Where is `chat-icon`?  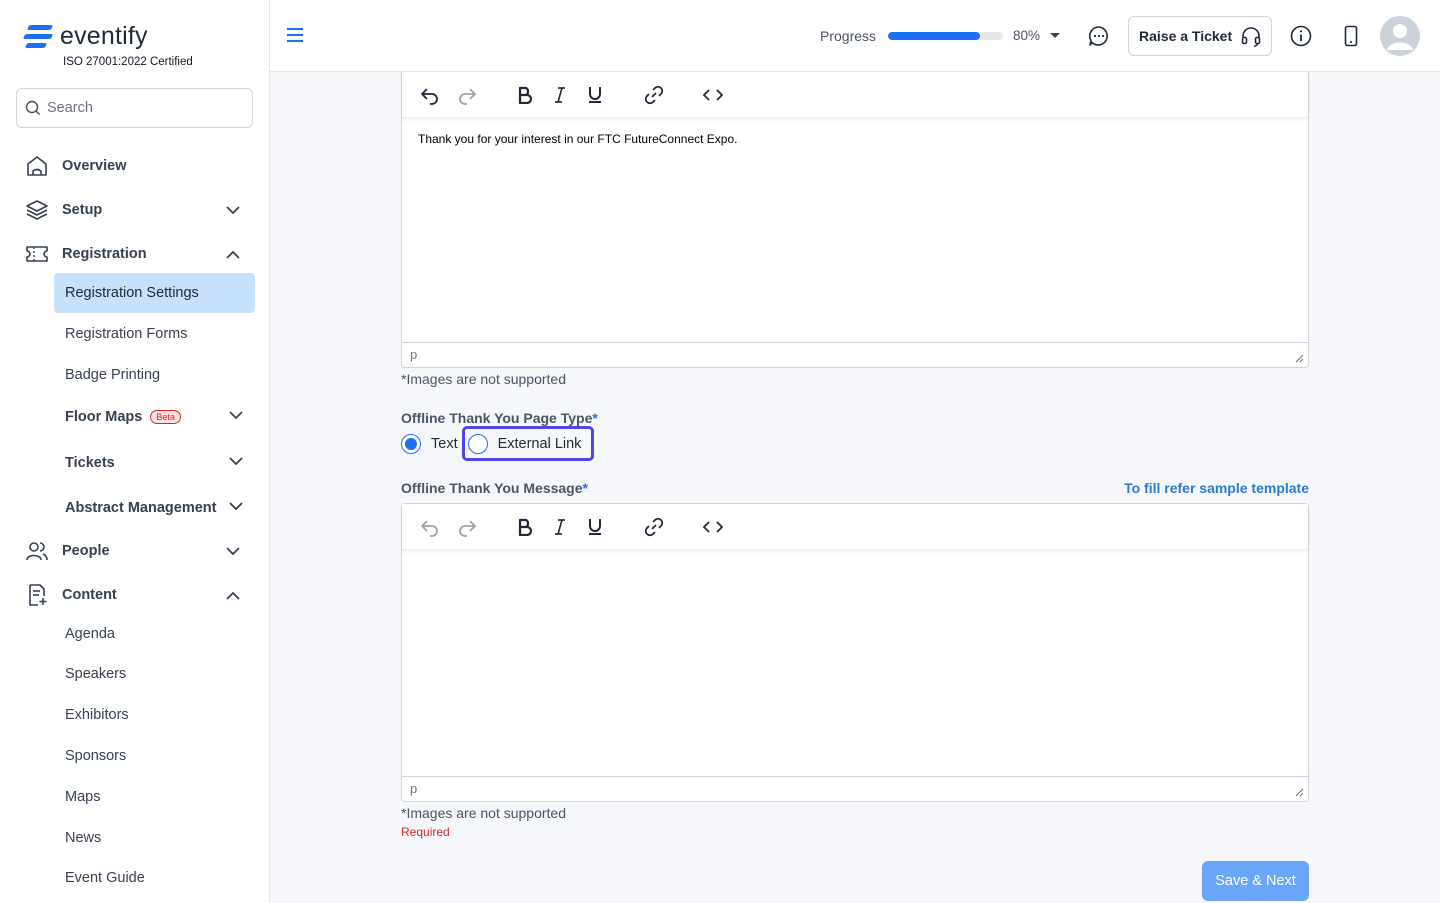
chat-icon is located at coordinates (1099, 36).